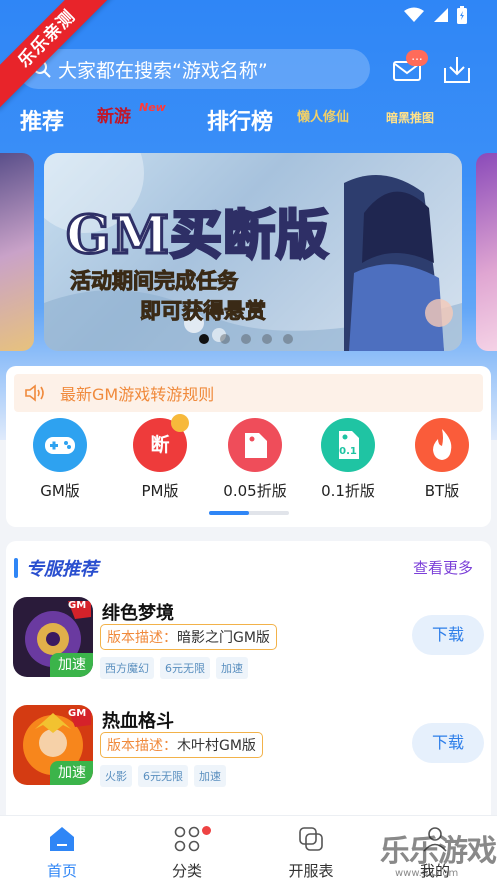  I want to click on category-01: 0.1 0.1折版, so click(348, 459).